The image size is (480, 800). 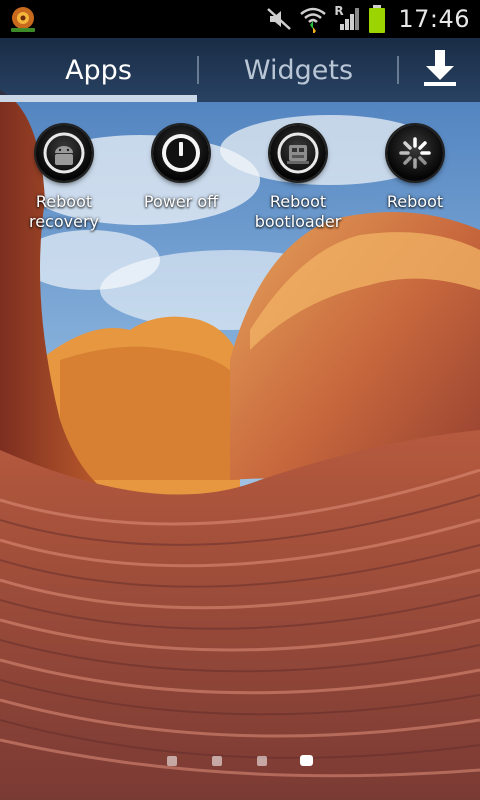 What do you see at coordinates (339, 11) in the screenshot?
I see `roaming-label: R` at bounding box center [339, 11].